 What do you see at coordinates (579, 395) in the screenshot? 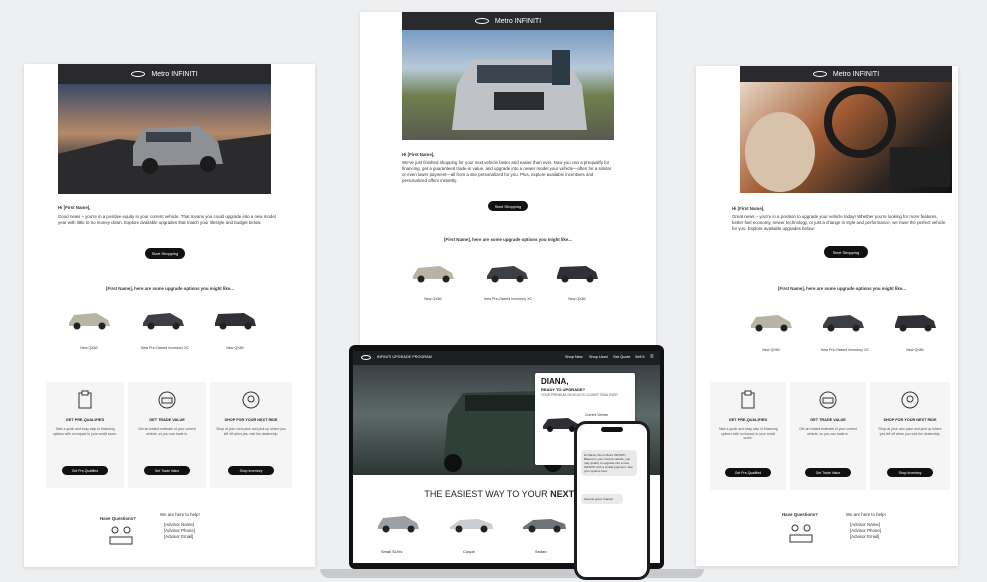
I see `overlay-subline: YOUR PREMIUM VEHICLE IS CLOSER THAN EVER` at bounding box center [579, 395].